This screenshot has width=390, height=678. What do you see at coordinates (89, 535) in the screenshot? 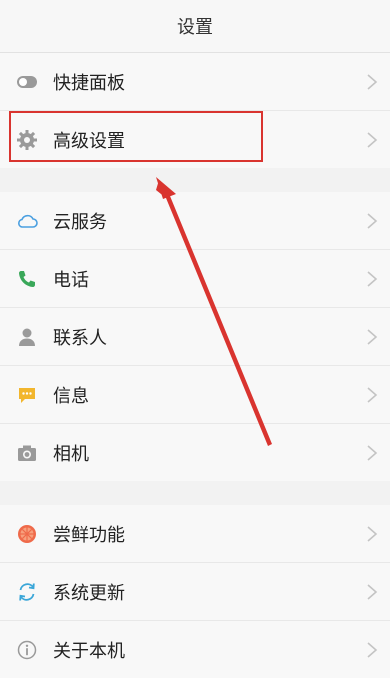
I see `settings-item-label: 尝鲜功能` at bounding box center [89, 535].